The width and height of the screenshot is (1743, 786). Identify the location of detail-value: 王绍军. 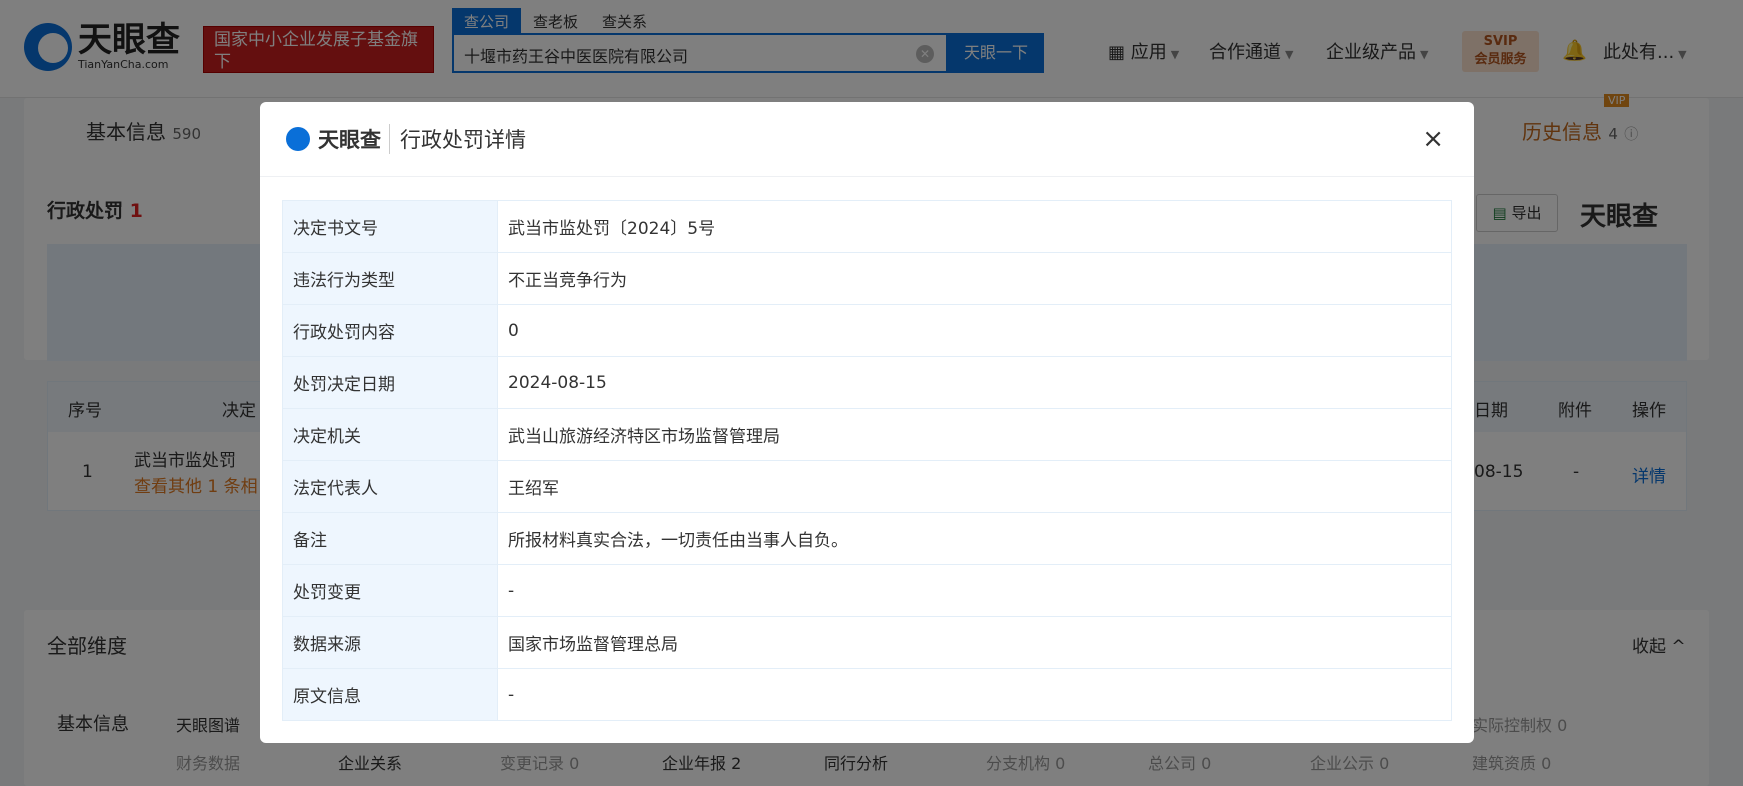
(974, 486).